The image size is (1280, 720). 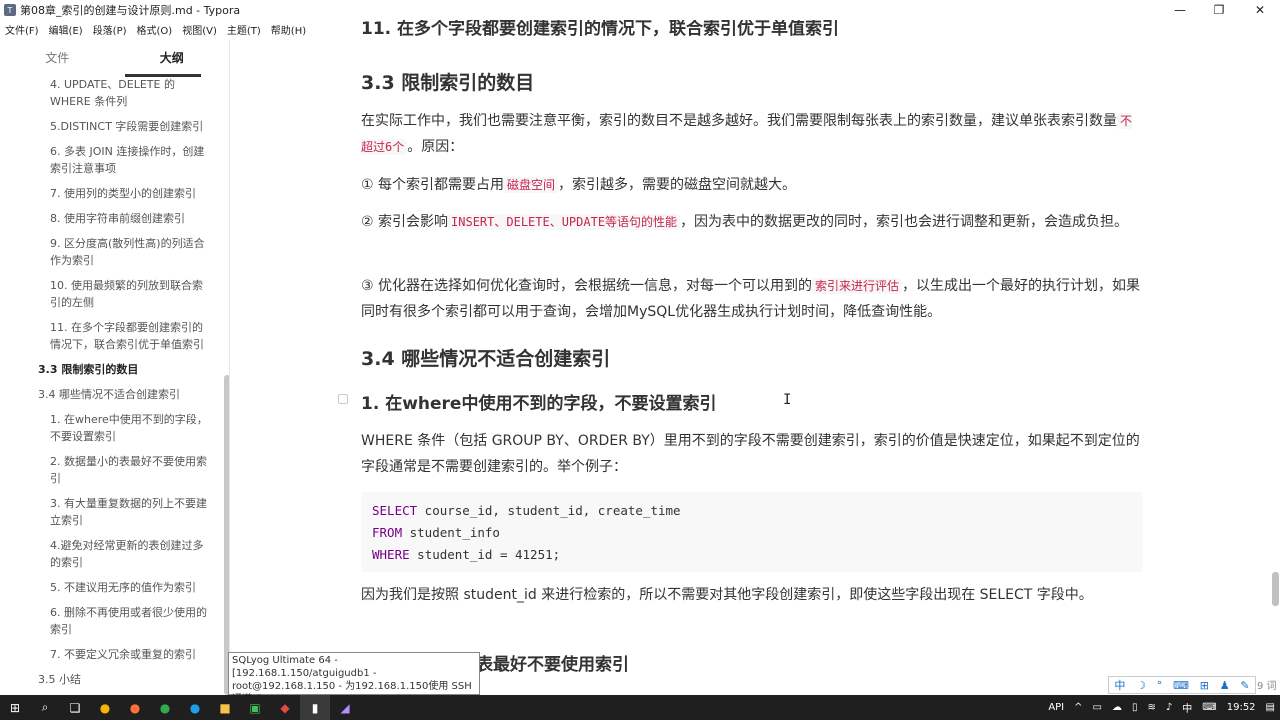 What do you see at coordinates (114, 654) in the screenshot?
I see `outline-item: 7. 不要定义冗余或重复的索引` at bounding box center [114, 654].